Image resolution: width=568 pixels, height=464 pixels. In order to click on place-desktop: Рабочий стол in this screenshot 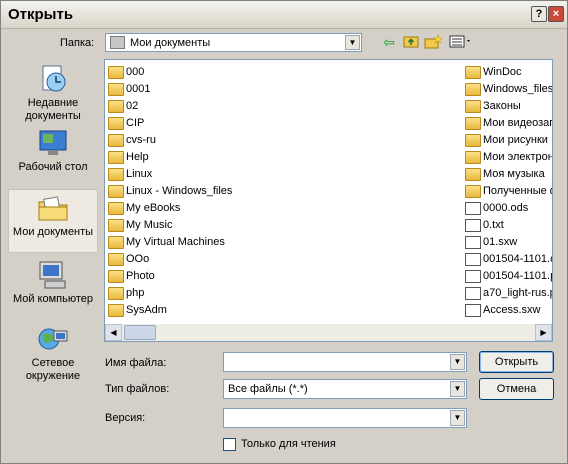, I will do `click(53, 157)`.